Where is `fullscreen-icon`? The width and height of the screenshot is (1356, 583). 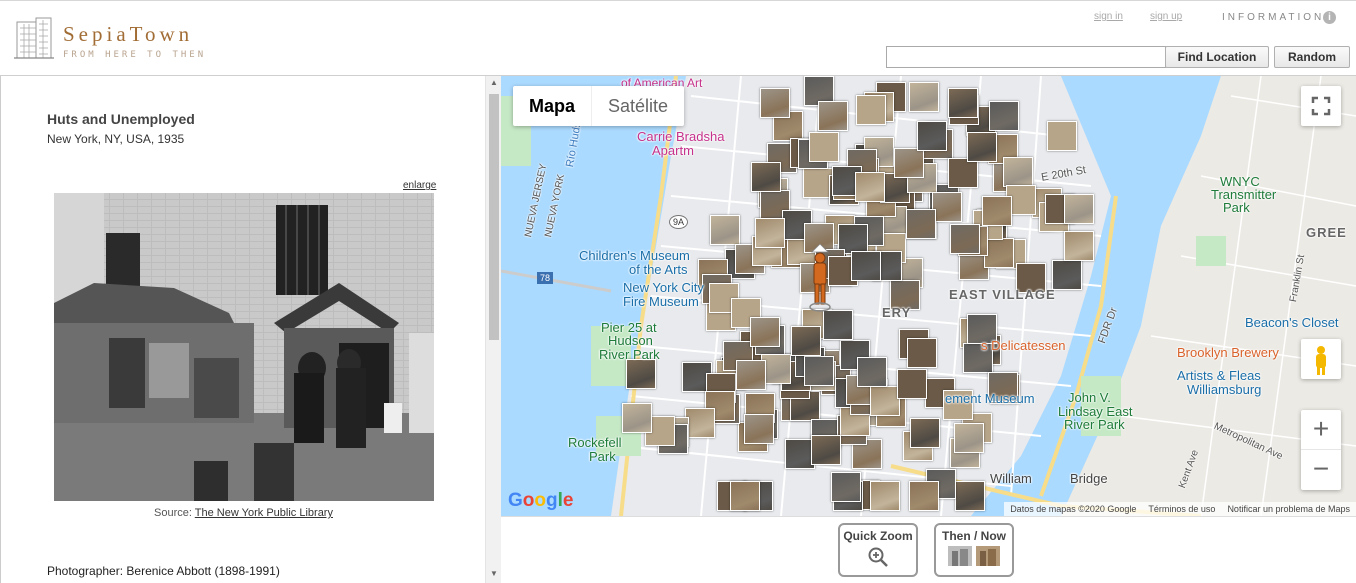
fullscreen-icon is located at coordinates (1321, 106).